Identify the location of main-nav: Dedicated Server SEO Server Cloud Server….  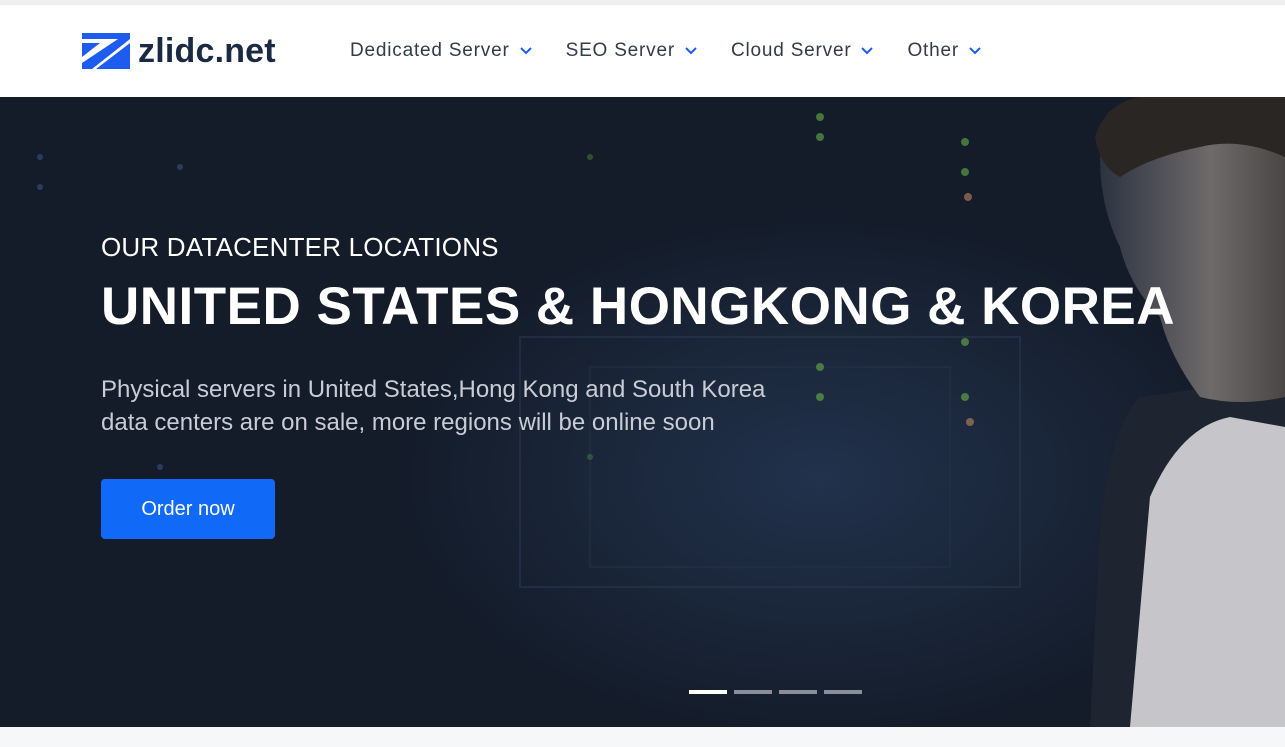
(682, 51).